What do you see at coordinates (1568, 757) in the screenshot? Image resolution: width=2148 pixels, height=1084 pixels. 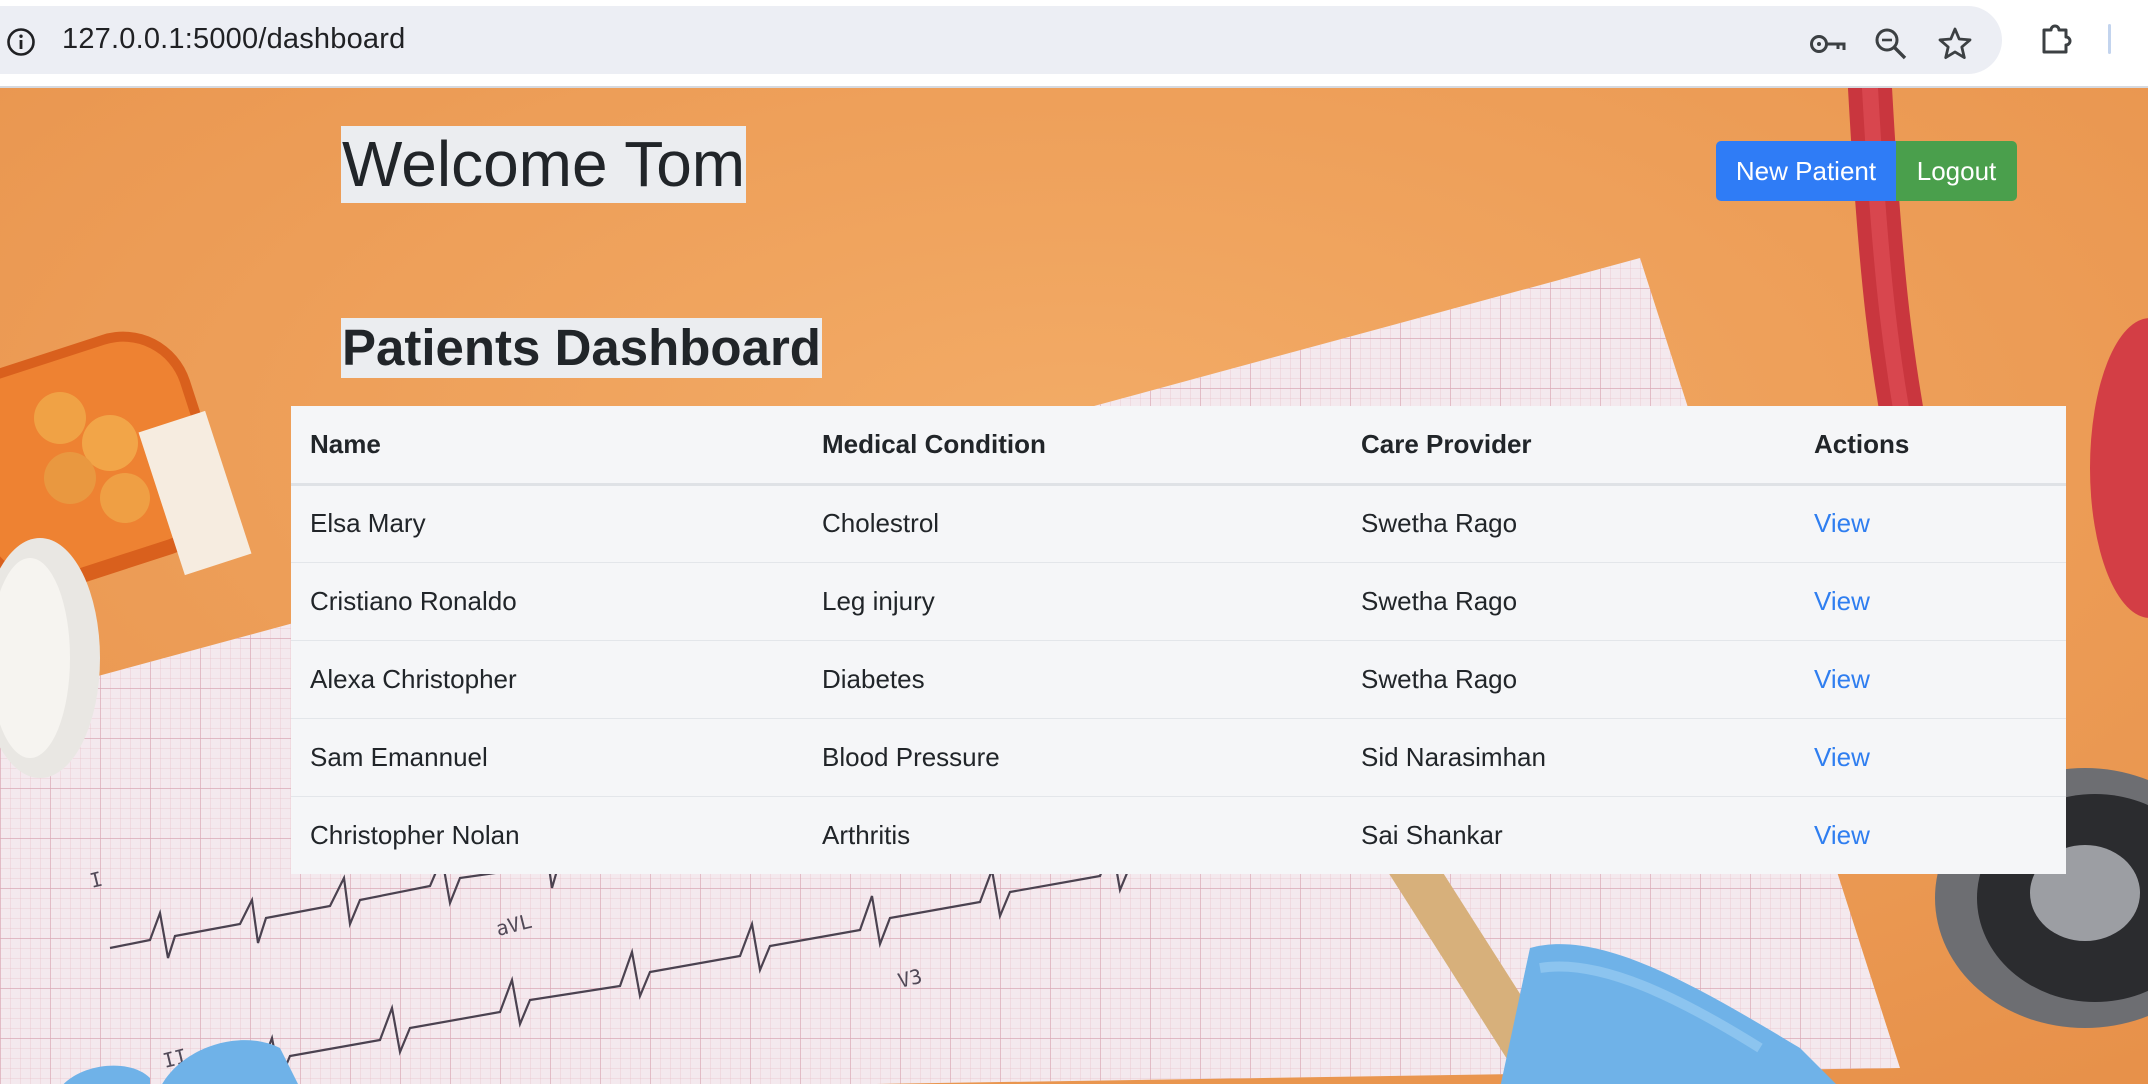 I see `care-provider: Sid Narasimhan` at bounding box center [1568, 757].